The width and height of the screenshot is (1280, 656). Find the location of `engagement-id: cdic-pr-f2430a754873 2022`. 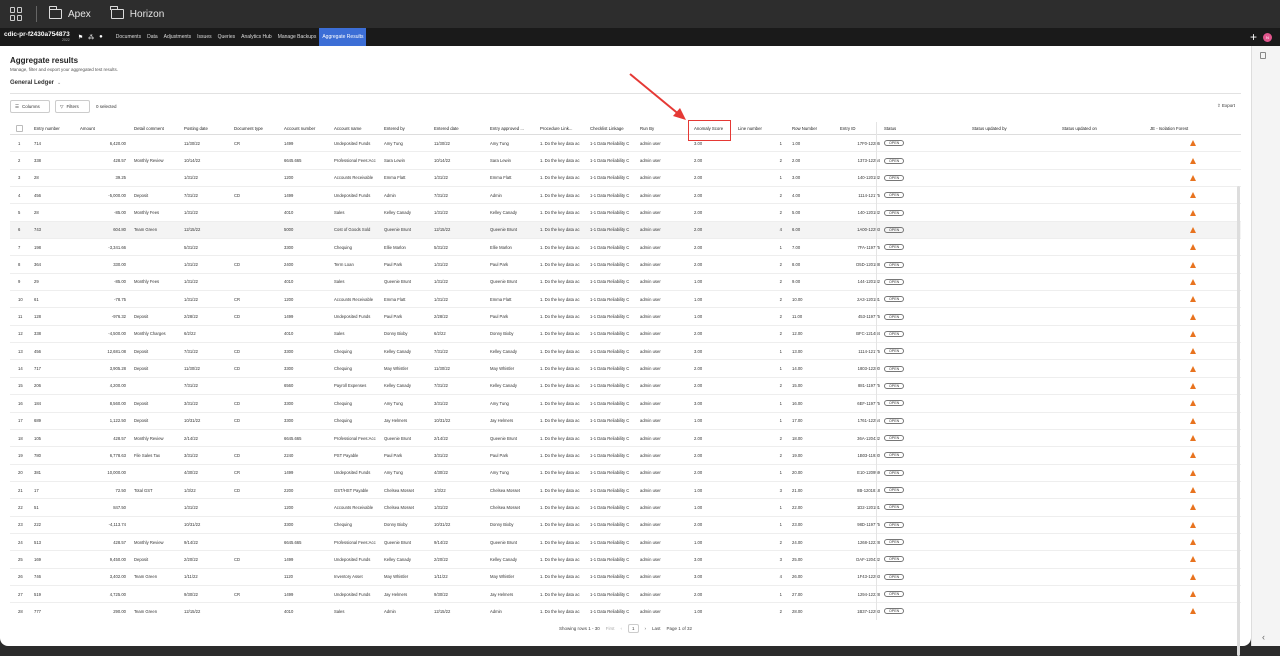

engagement-id: cdic-pr-f2430a754873 2022 is located at coordinates (37, 36).